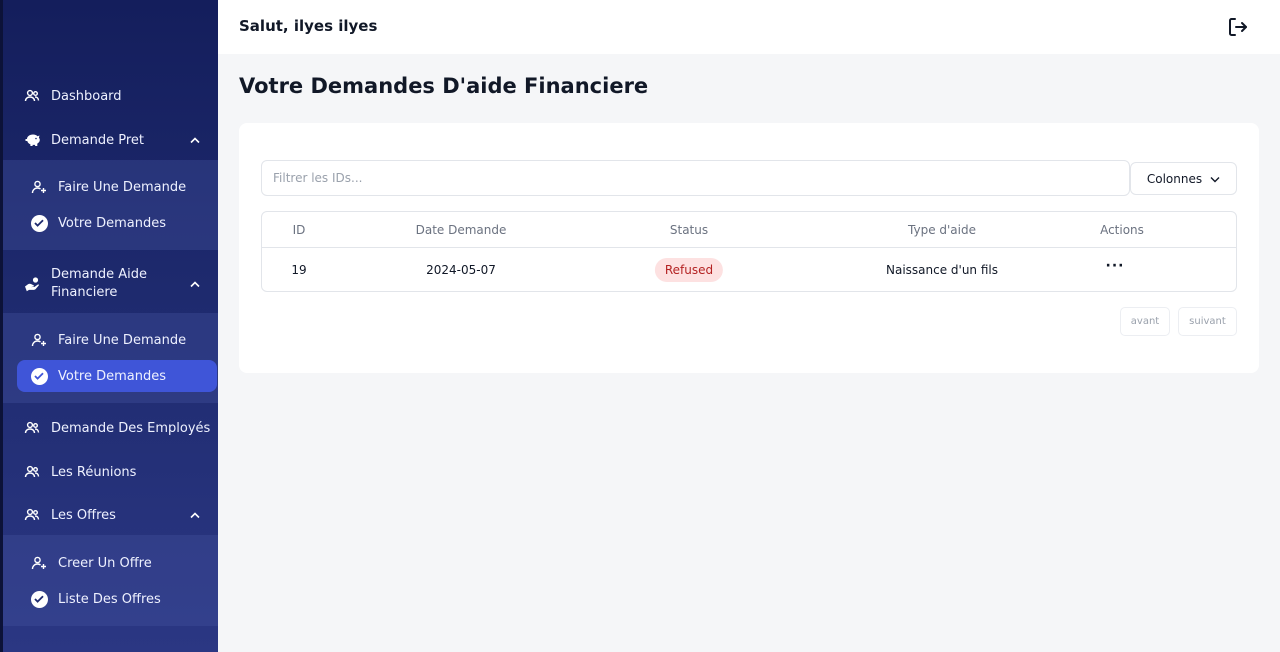 This screenshot has height=652, width=1280. What do you see at coordinates (1145, 321) in the screenshot?
I see `prev-page-button: avant` at bounding box center [1145, 321].